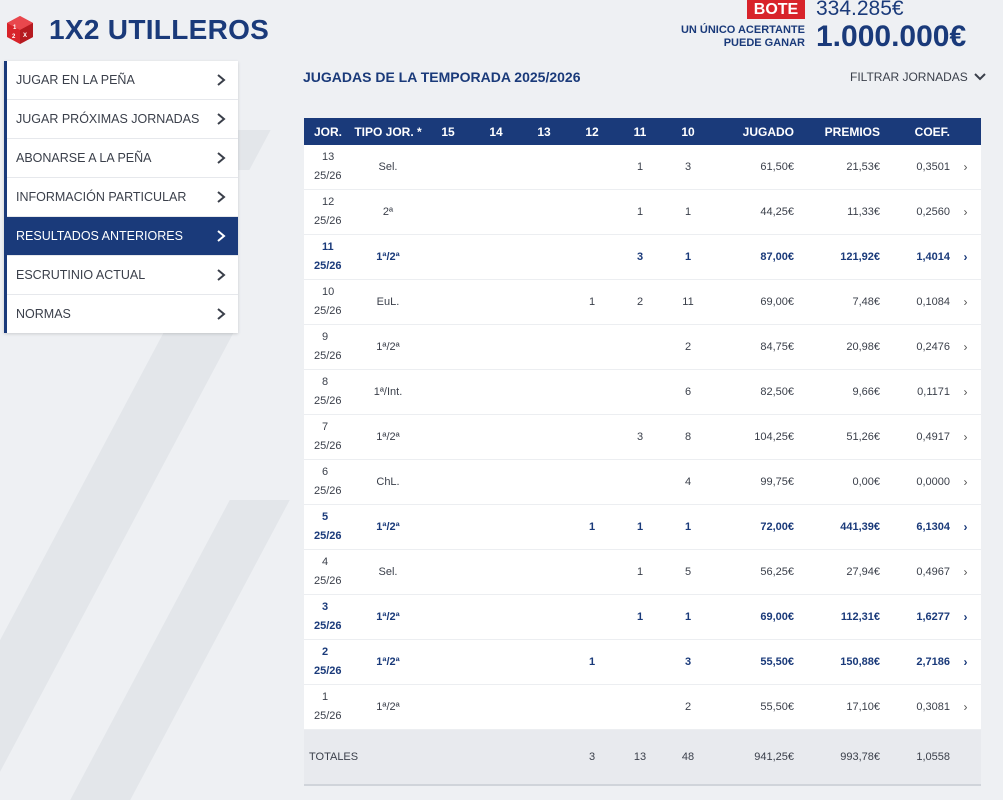 The width and height of the screenshot is (1003, 800). What do you see at coordinates (758, 392) in the screenshot?
I see `row-jugado: 82,50€` at bounding box center [758, 392].